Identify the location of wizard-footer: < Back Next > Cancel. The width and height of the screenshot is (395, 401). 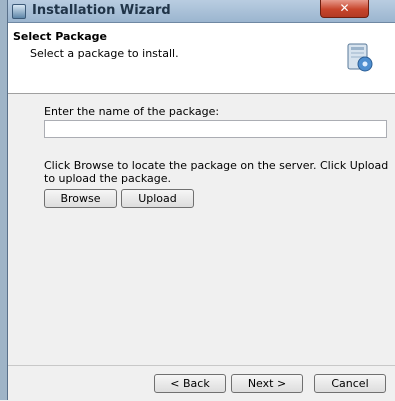
(201, 383).